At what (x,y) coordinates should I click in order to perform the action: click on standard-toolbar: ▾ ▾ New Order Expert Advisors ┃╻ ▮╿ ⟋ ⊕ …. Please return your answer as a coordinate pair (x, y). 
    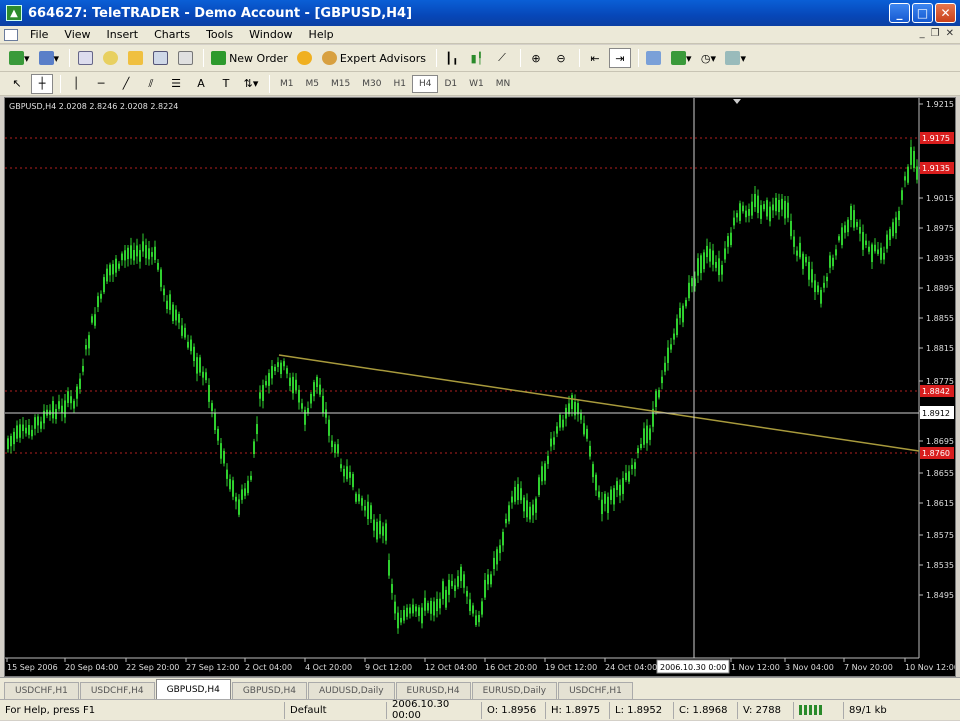
    Looking at the image, I should click on (480, 58).